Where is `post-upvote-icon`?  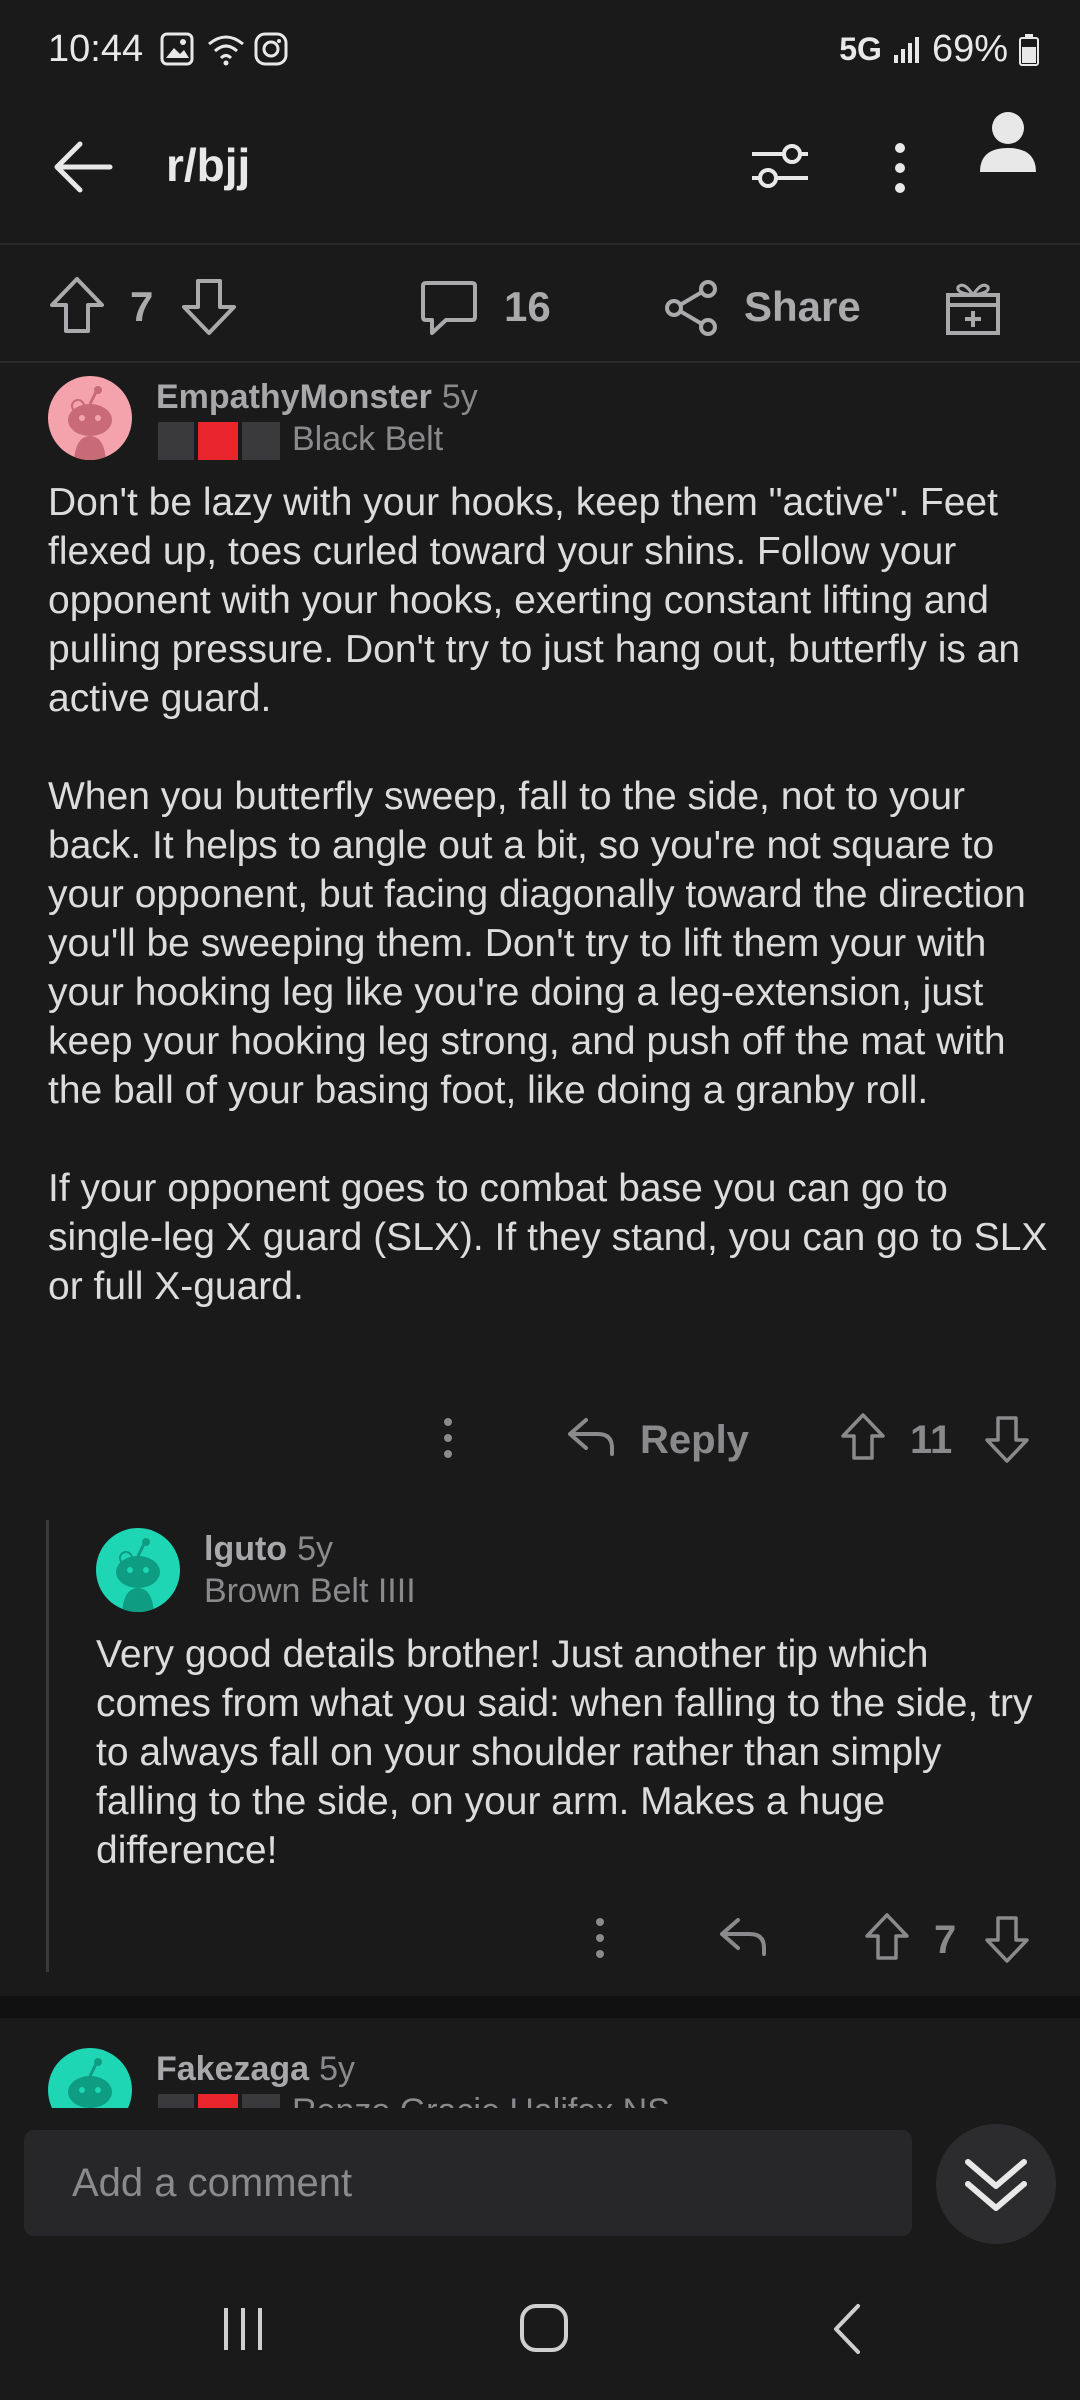 post-upvote-icon is located at coordinates (77, 305).